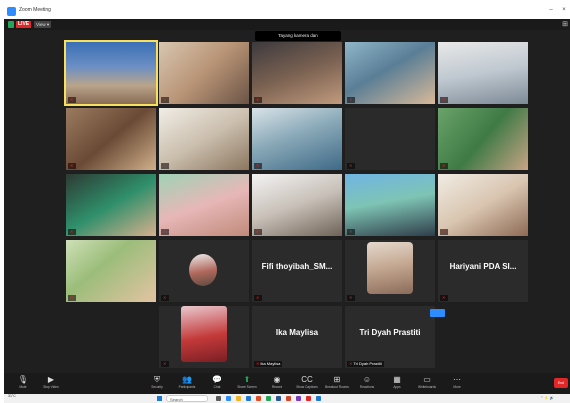 This screenshot has width=570, height=403. I want to click on mute-button: 🎙 Mute, so click(23, 382).